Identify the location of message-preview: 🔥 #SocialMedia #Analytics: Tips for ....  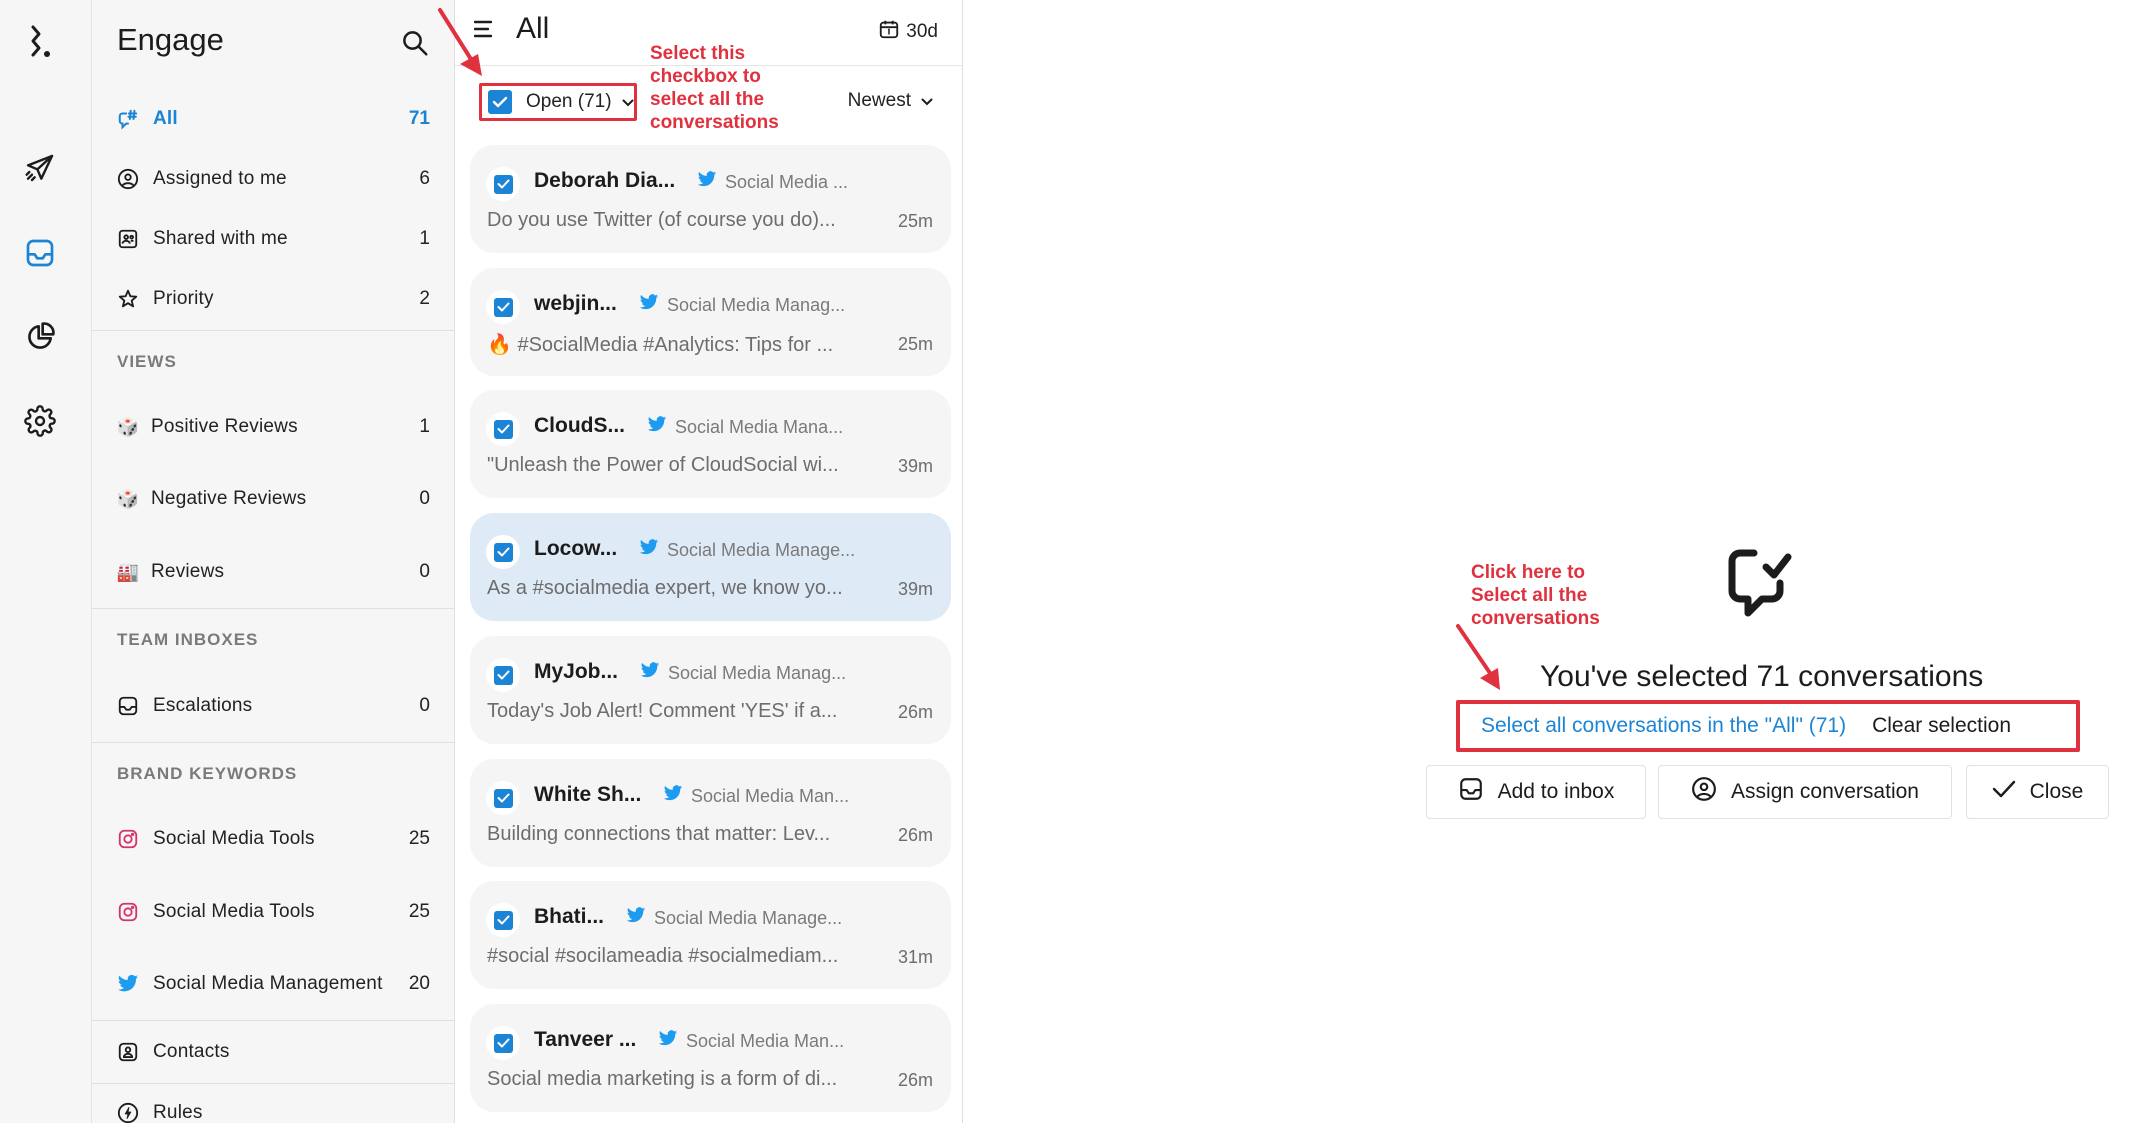
(660, 345).